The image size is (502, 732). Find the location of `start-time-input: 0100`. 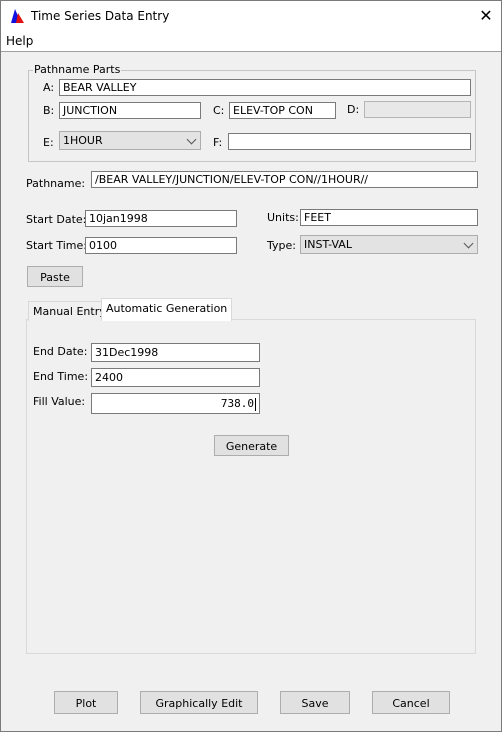

start-time-input: 0100 is located at coordinates (161, 245).